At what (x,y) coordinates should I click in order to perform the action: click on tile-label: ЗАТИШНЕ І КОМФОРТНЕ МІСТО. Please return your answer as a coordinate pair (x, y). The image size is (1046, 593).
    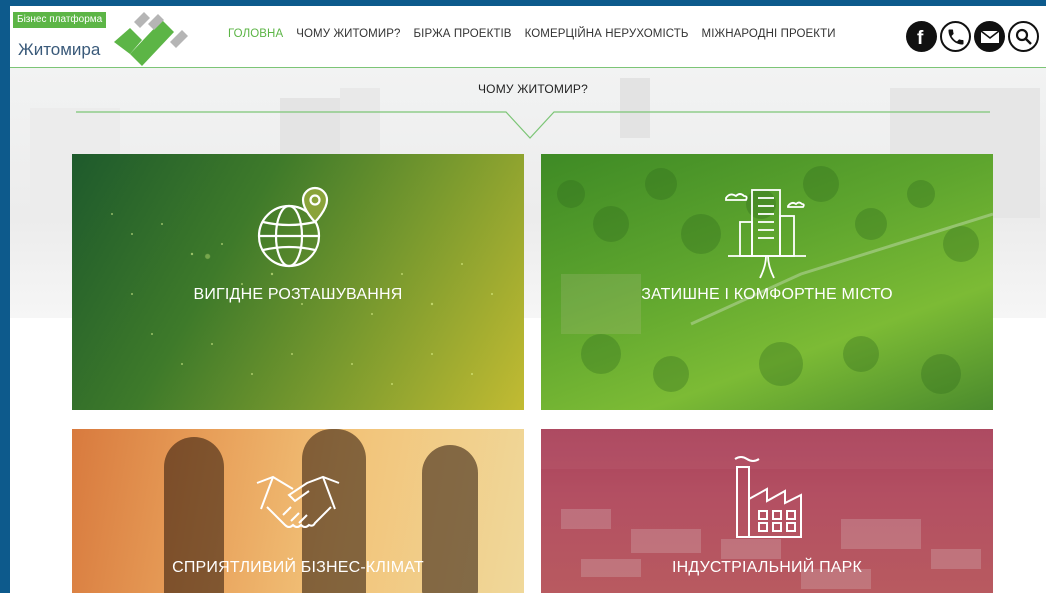
    Looking at the image, I should click on (767, 294).